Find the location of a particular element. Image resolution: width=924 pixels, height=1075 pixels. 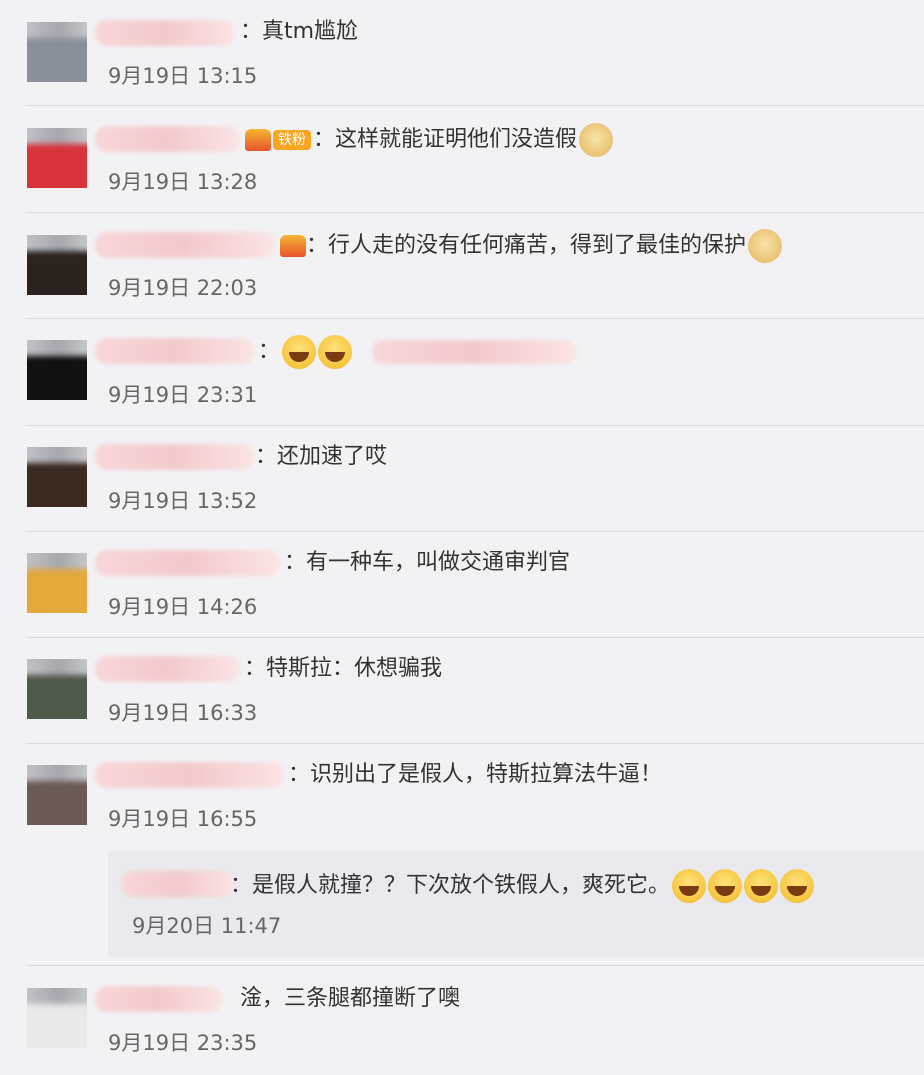

mention-link is located at coordinates (474, 352).